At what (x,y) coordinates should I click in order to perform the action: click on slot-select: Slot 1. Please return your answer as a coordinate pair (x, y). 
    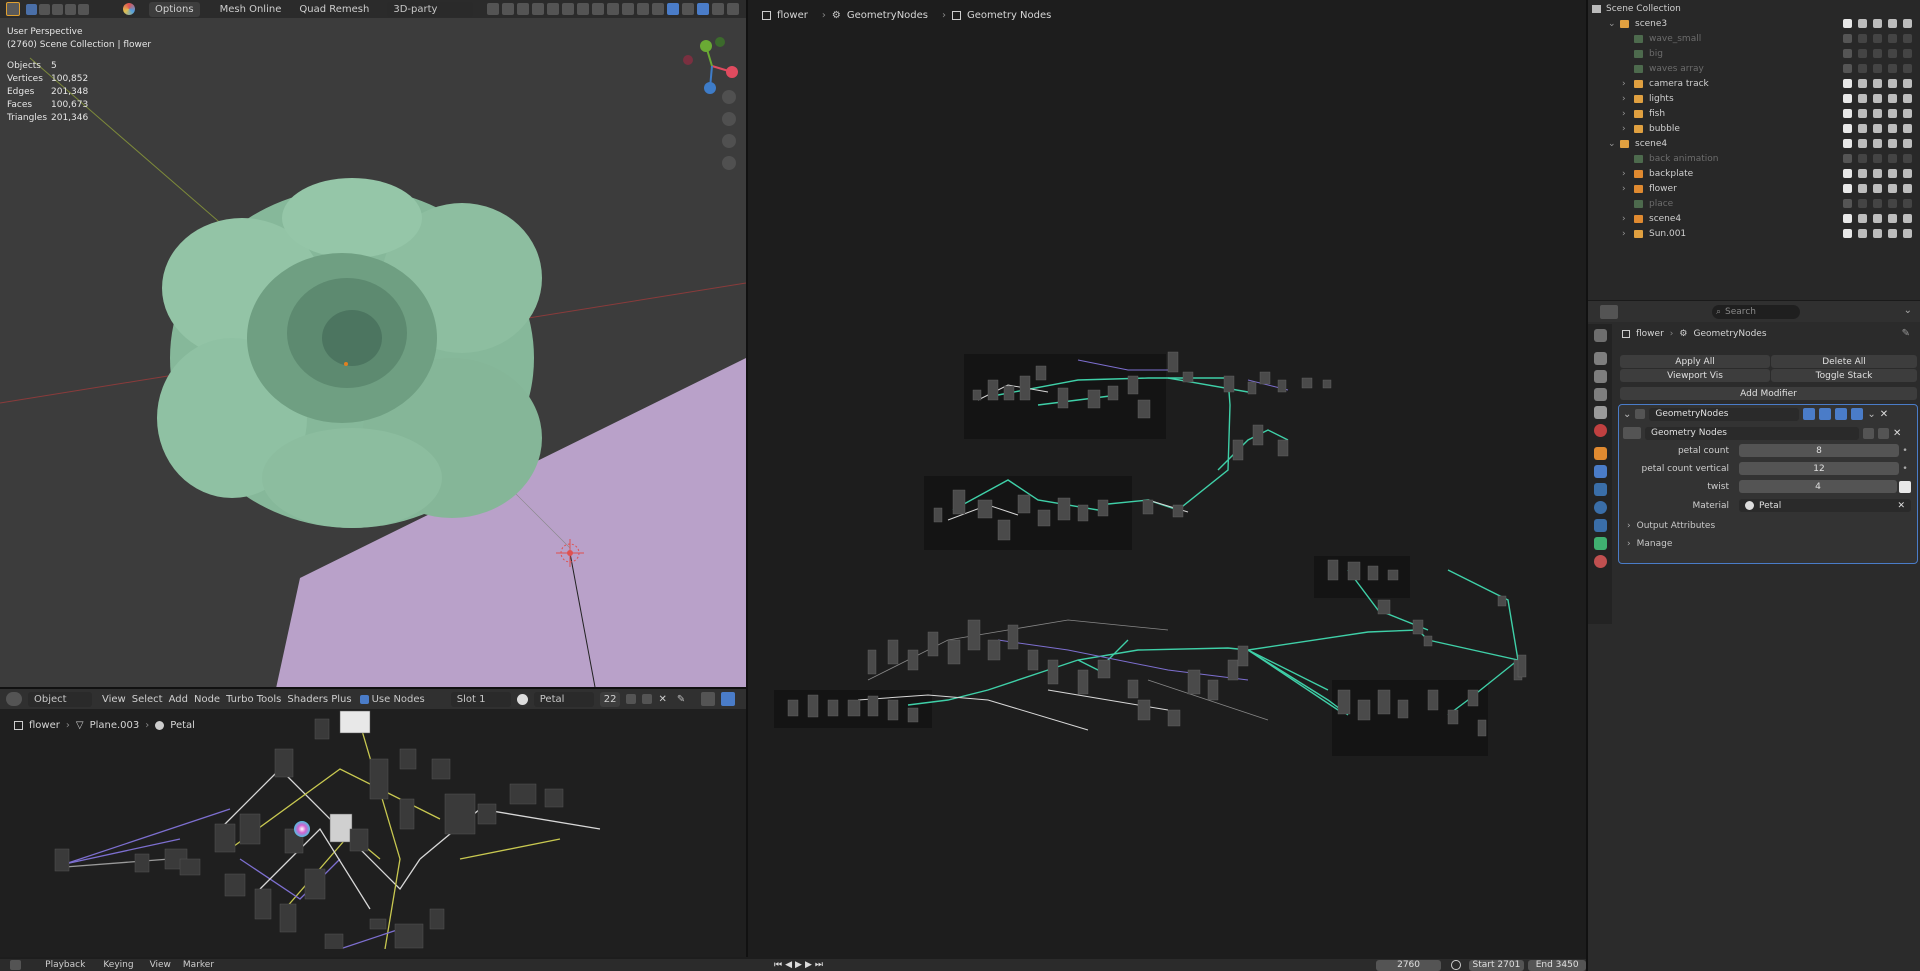
    Looking at the image, I should click on (480, 699).